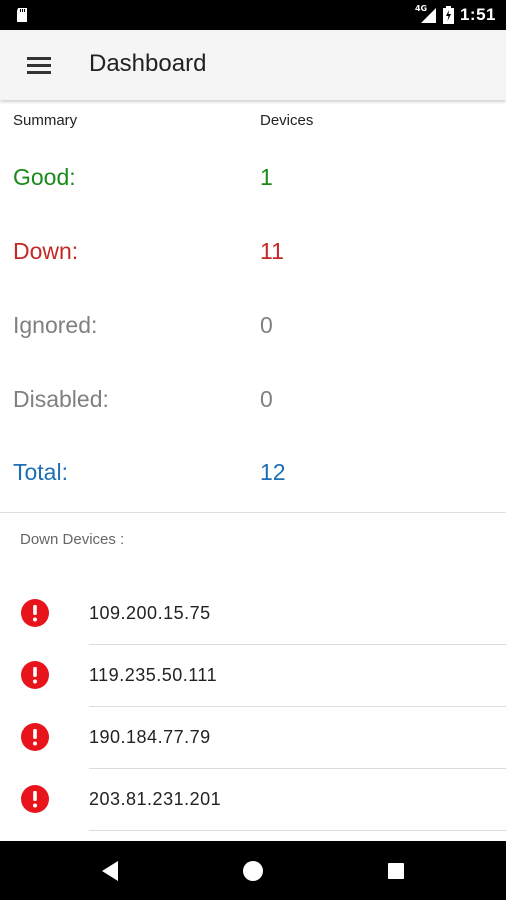 This screenshot has width=506, height=900. I want to click on good-label: Good:, so click(44, 177).